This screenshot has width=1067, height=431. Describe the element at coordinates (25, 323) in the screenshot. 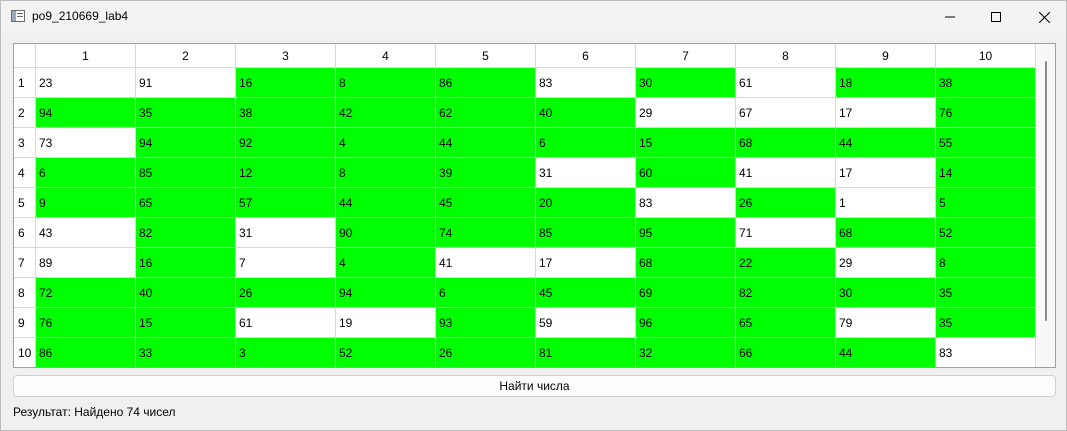

I see `row-header: 9` at that location.